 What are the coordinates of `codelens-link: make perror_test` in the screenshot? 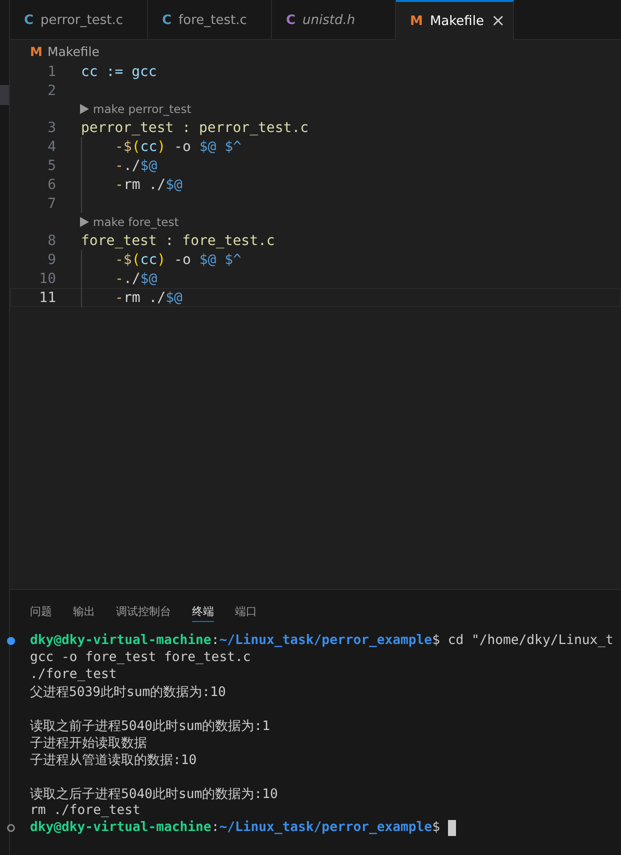 It's located at (136, 109).